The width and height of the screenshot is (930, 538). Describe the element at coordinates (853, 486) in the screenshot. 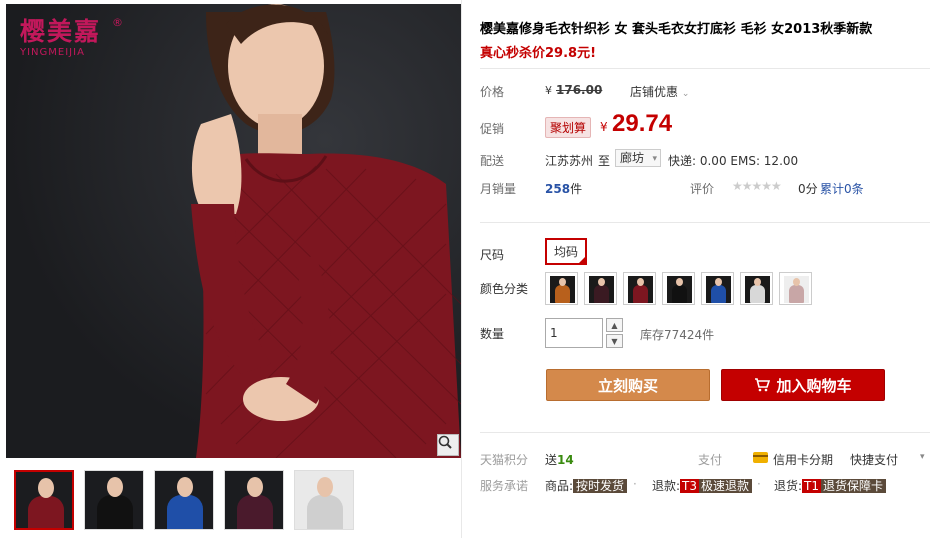

I see `return-badge-text: 退货保障卡` at that location.